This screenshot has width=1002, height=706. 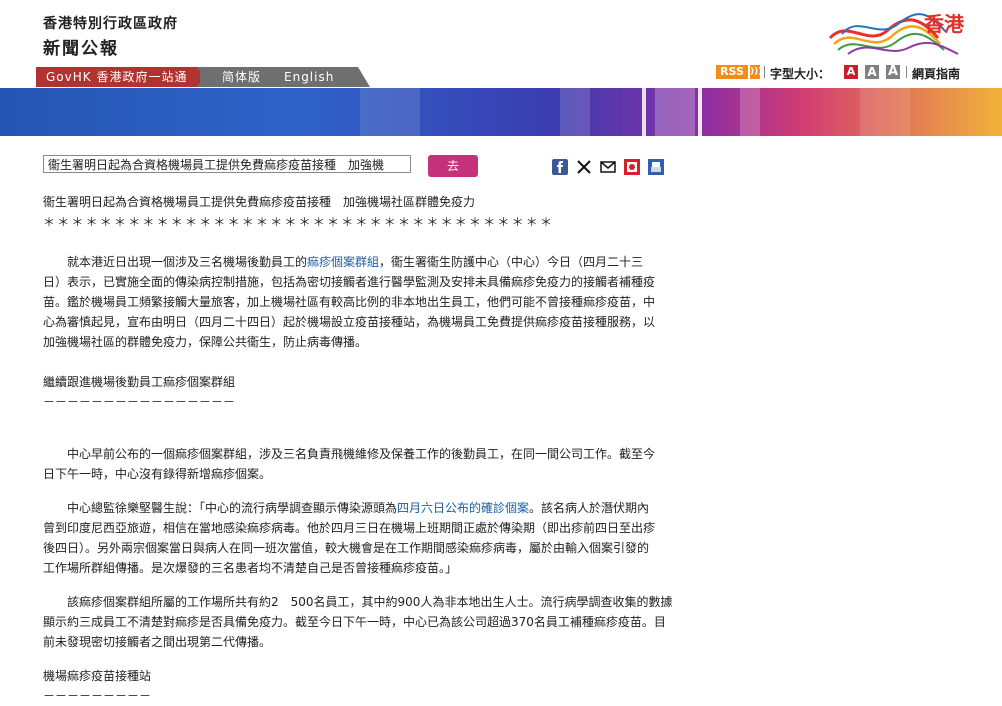 I want to click on font-size-small-button: A, so click(x=851, y=72).